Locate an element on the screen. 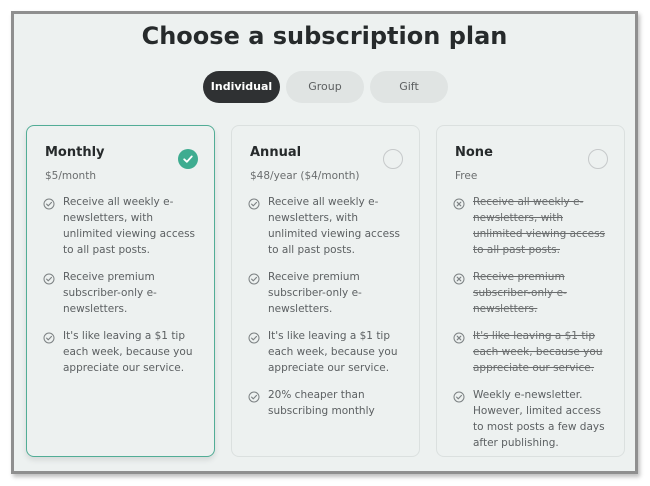  tab-group: Group is located at coordinates (325, 87).